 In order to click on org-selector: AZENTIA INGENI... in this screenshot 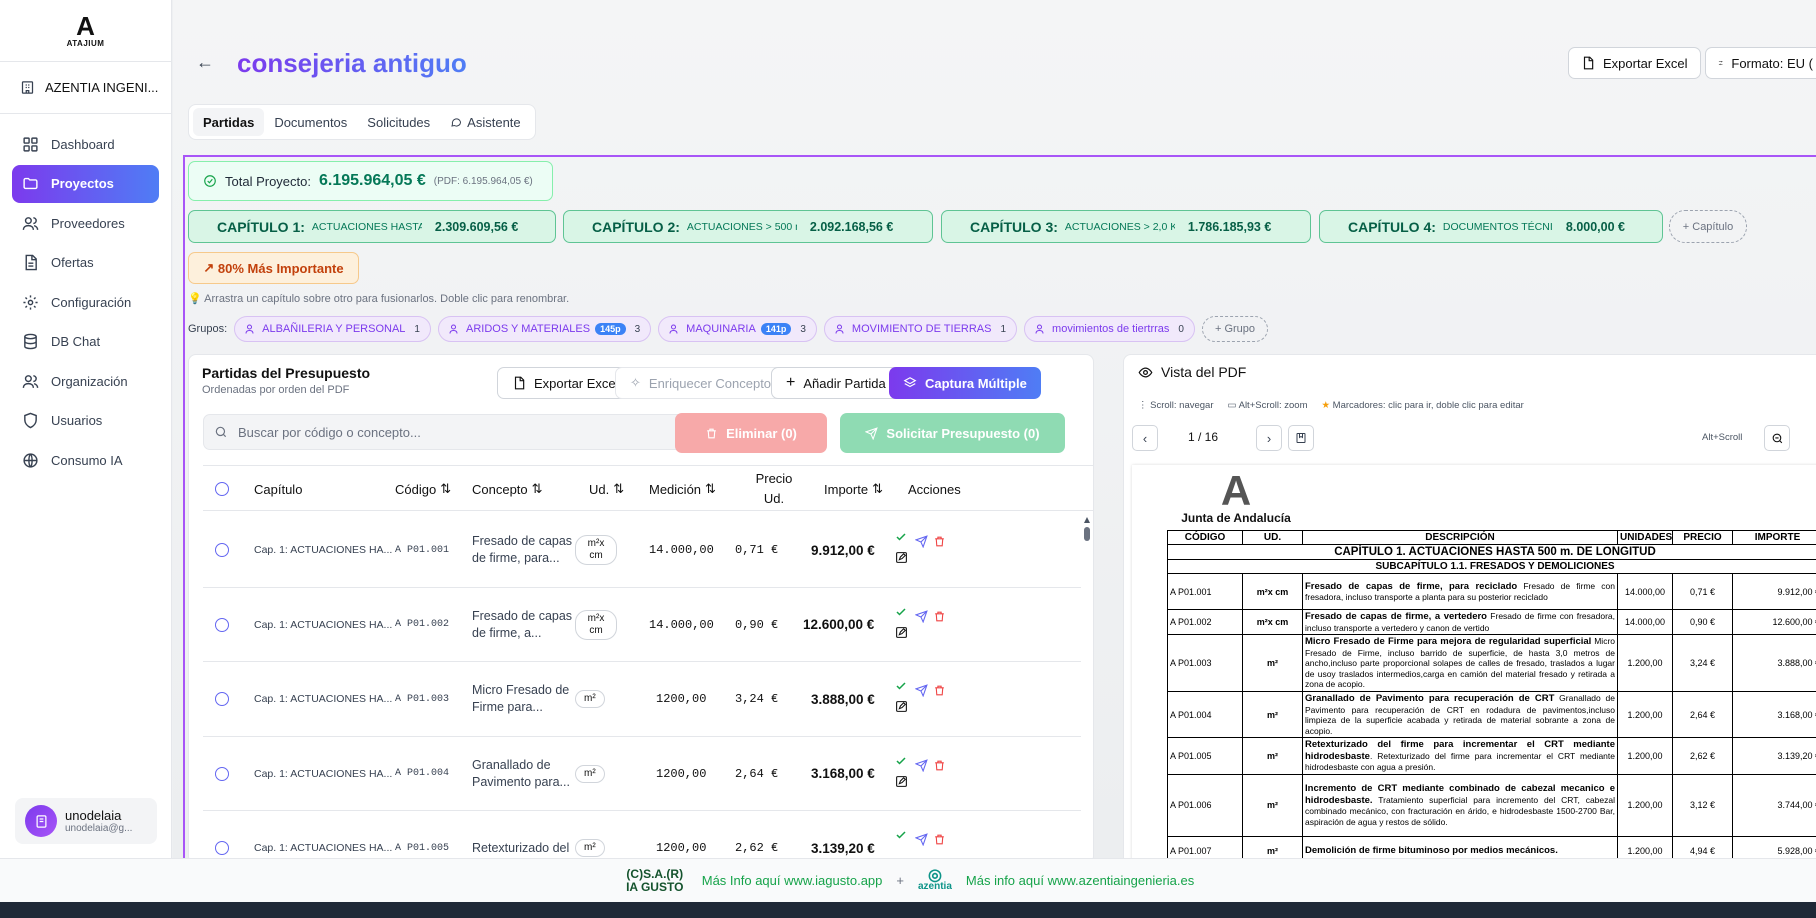, I will do `click(85, 88)`.